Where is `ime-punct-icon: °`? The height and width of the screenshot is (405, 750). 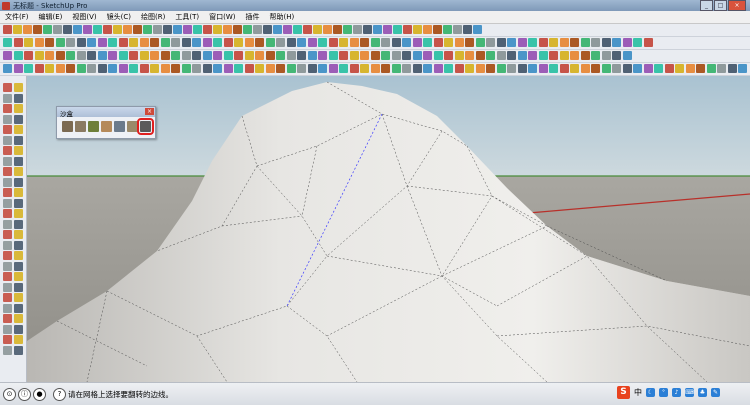
ime-punct-icon: ° is located at coordinates (663, 392).